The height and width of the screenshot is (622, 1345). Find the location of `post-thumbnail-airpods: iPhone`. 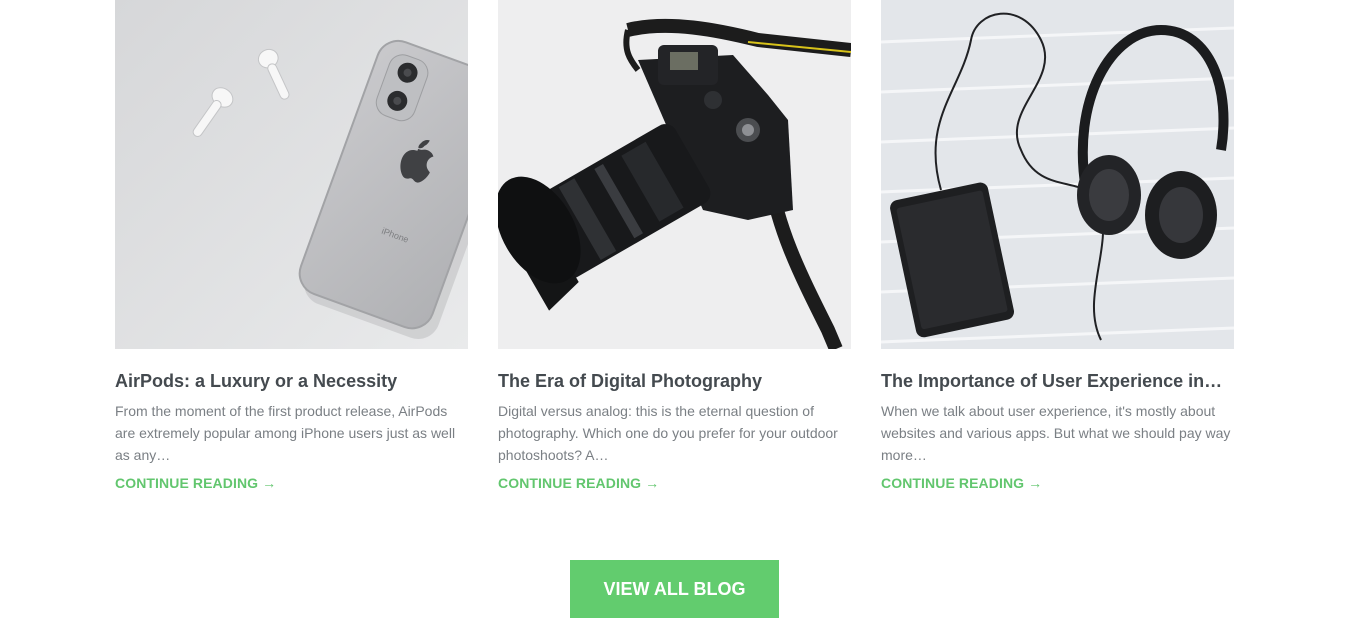

post-thumbnail-airpods: iPhone is located at coordinates (291, 174).